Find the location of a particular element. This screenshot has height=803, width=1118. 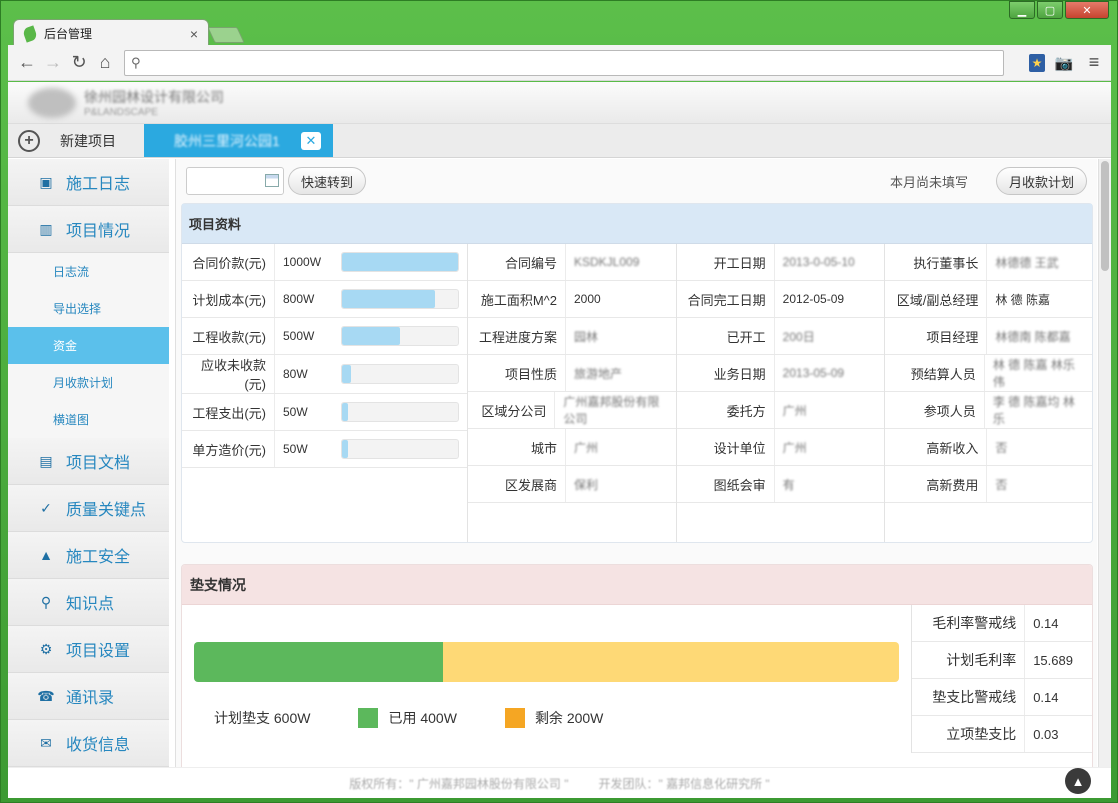

info-row: 高新费用否 is located at coordinates (989, 484).